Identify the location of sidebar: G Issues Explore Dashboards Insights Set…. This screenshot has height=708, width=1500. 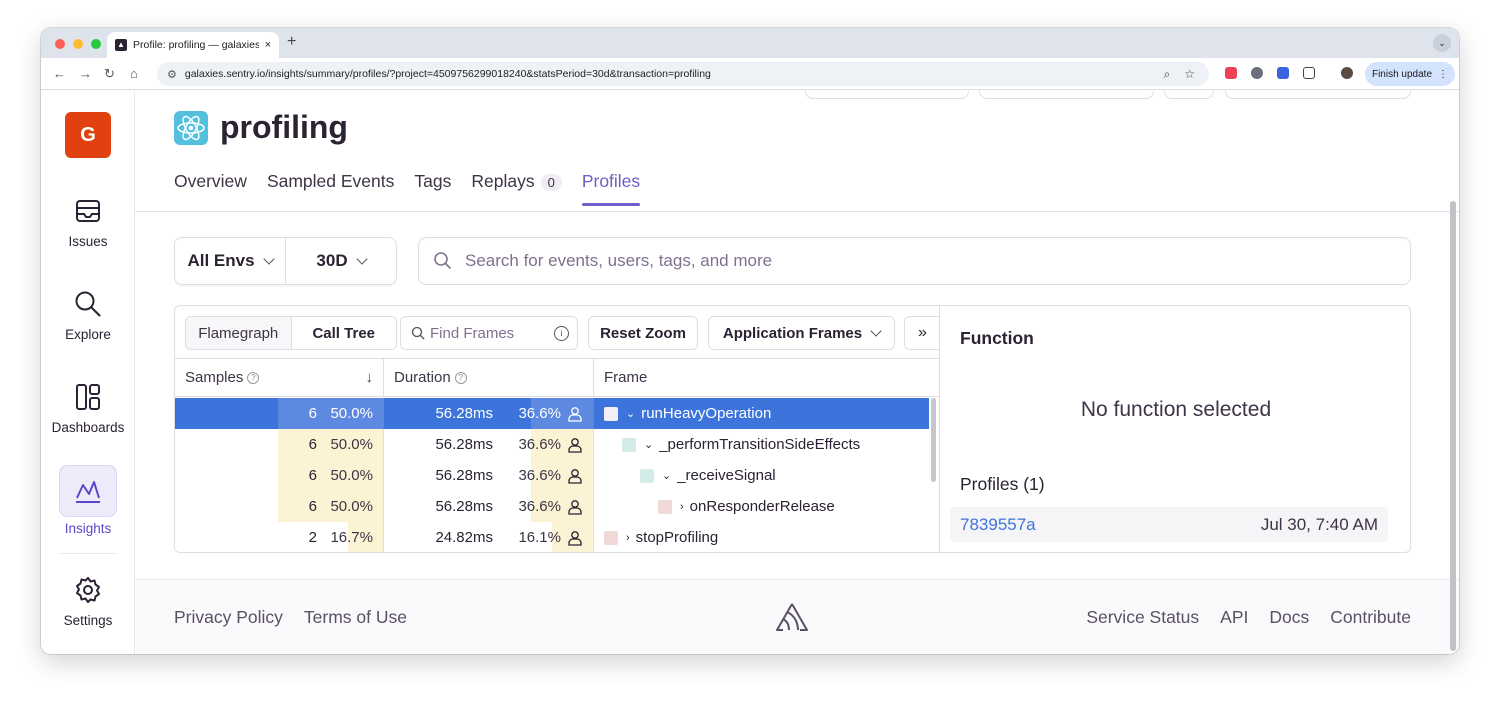
(88, 372).